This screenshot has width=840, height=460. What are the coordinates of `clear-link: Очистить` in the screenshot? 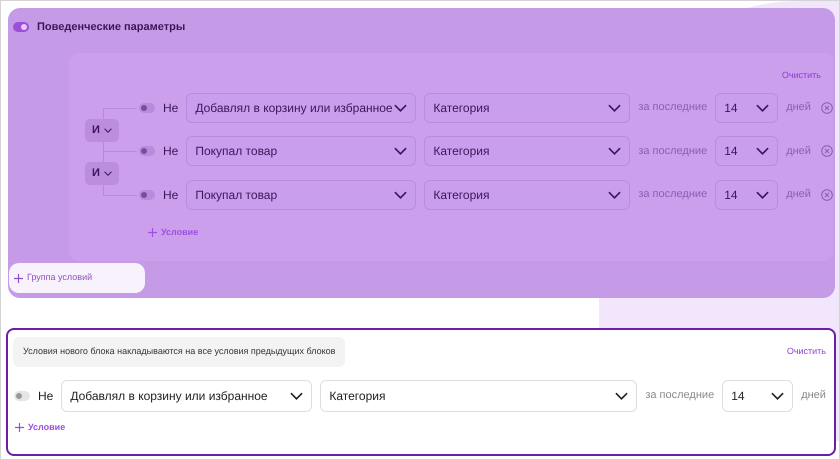 It's located at (806, 351).